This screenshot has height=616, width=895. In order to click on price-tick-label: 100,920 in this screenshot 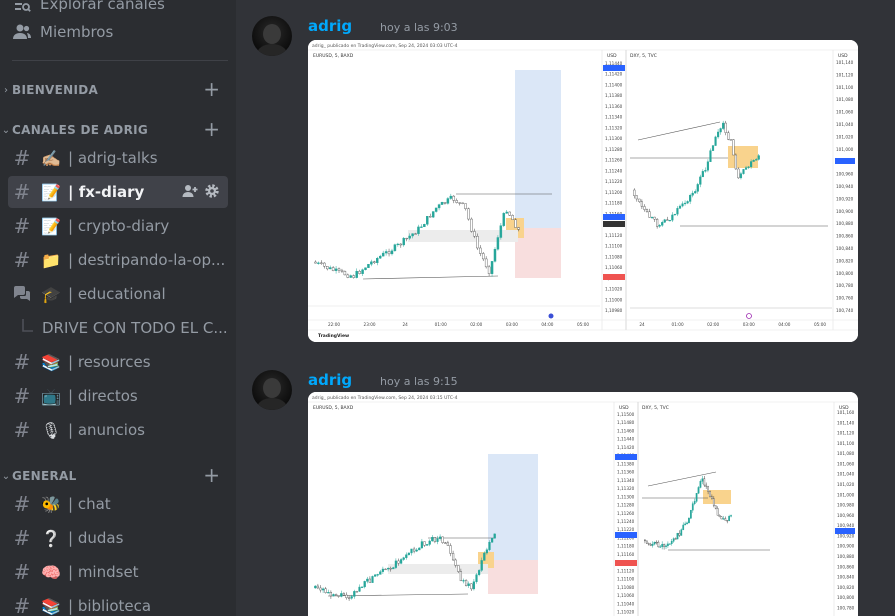, I will do `click(846, 535)`.